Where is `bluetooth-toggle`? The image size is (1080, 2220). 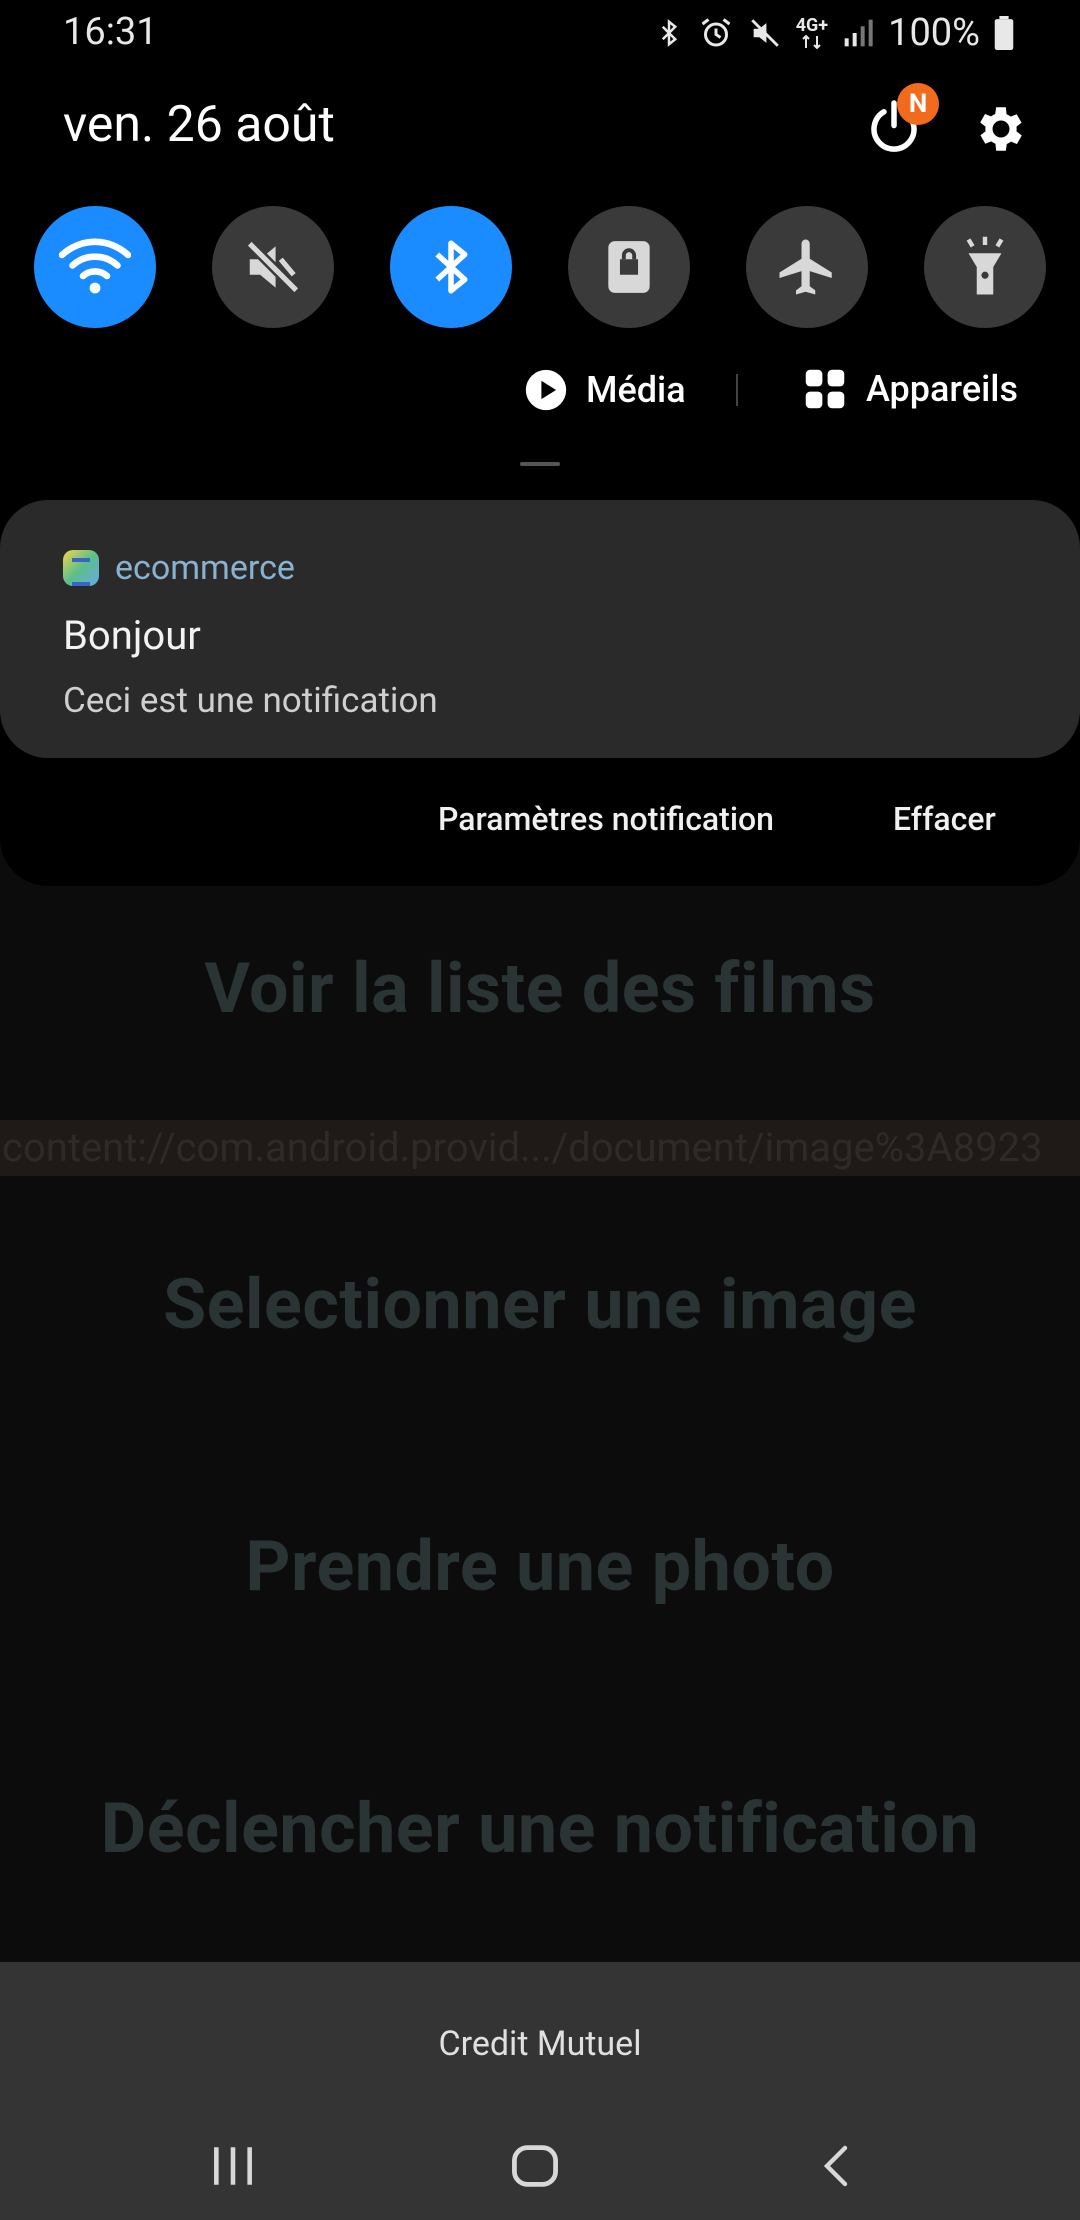
bluetooth-toggle is located at coordinates (451, 267).